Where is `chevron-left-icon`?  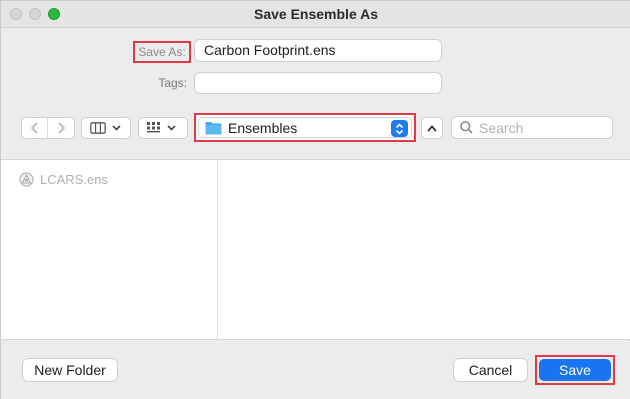 chevron-left-icon is located at coordinates (34, 128).